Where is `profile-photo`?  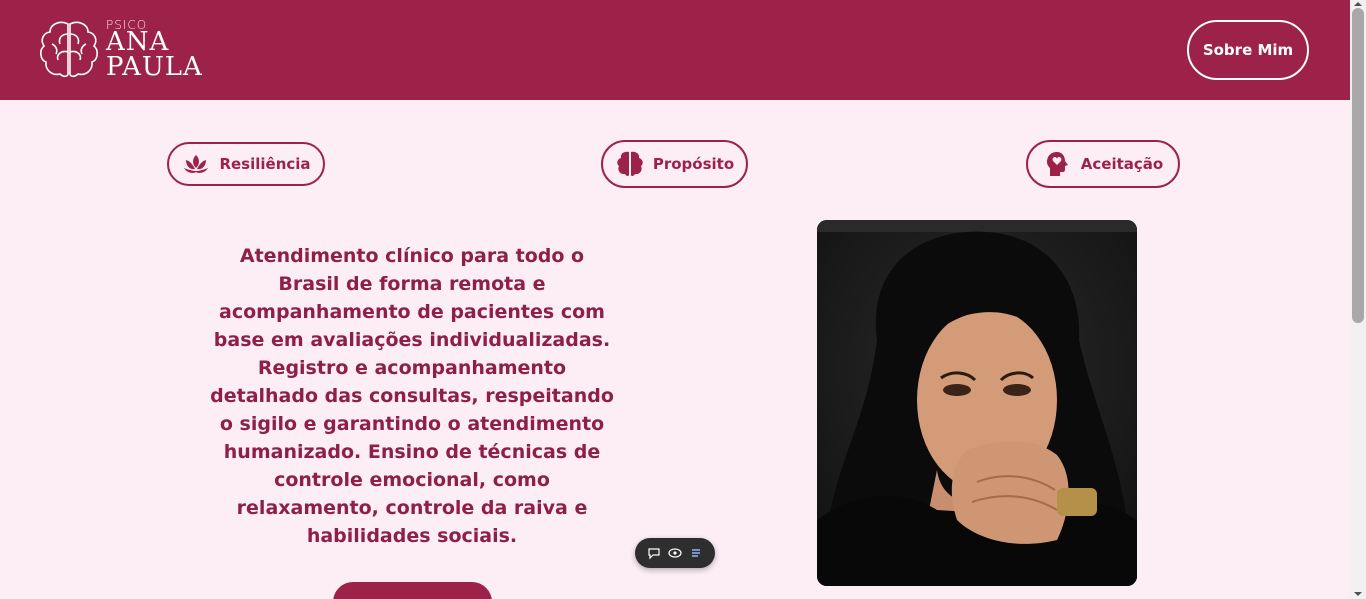
profile-photo is located at coordinates (977, 403).